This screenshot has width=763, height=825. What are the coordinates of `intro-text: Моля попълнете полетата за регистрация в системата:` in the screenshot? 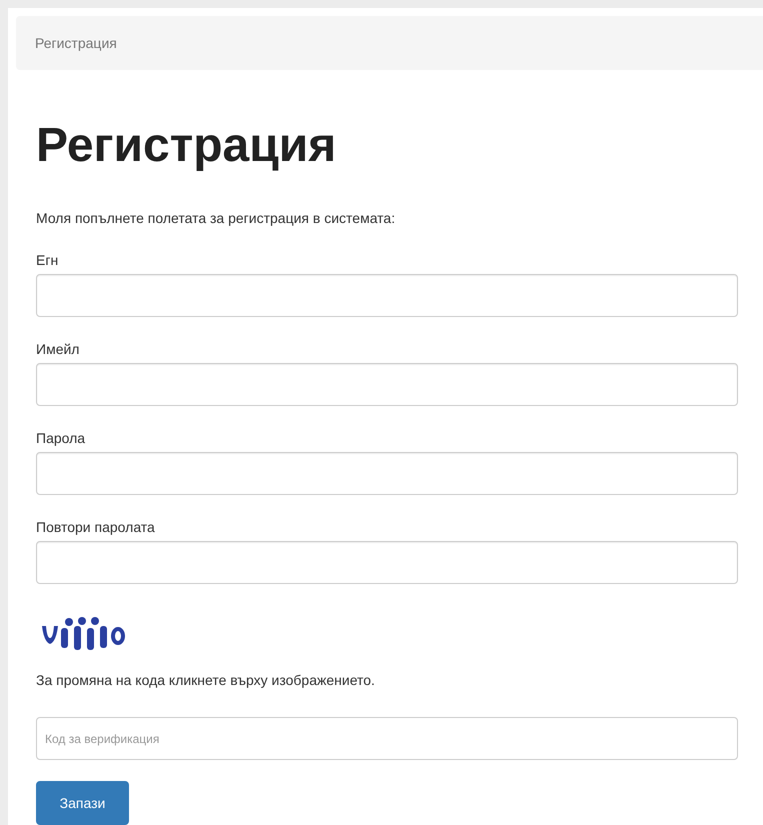 It's located at (216, 218).